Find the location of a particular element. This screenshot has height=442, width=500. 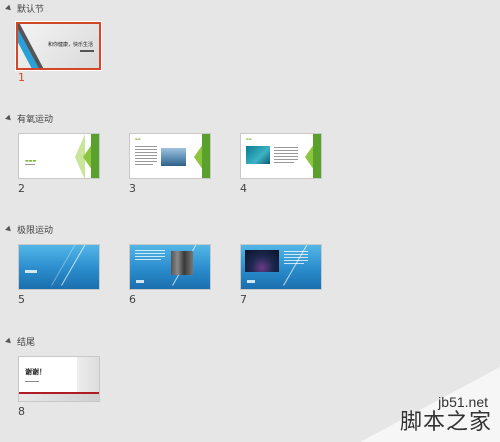

sea-image is located at coordinates (258, 155).